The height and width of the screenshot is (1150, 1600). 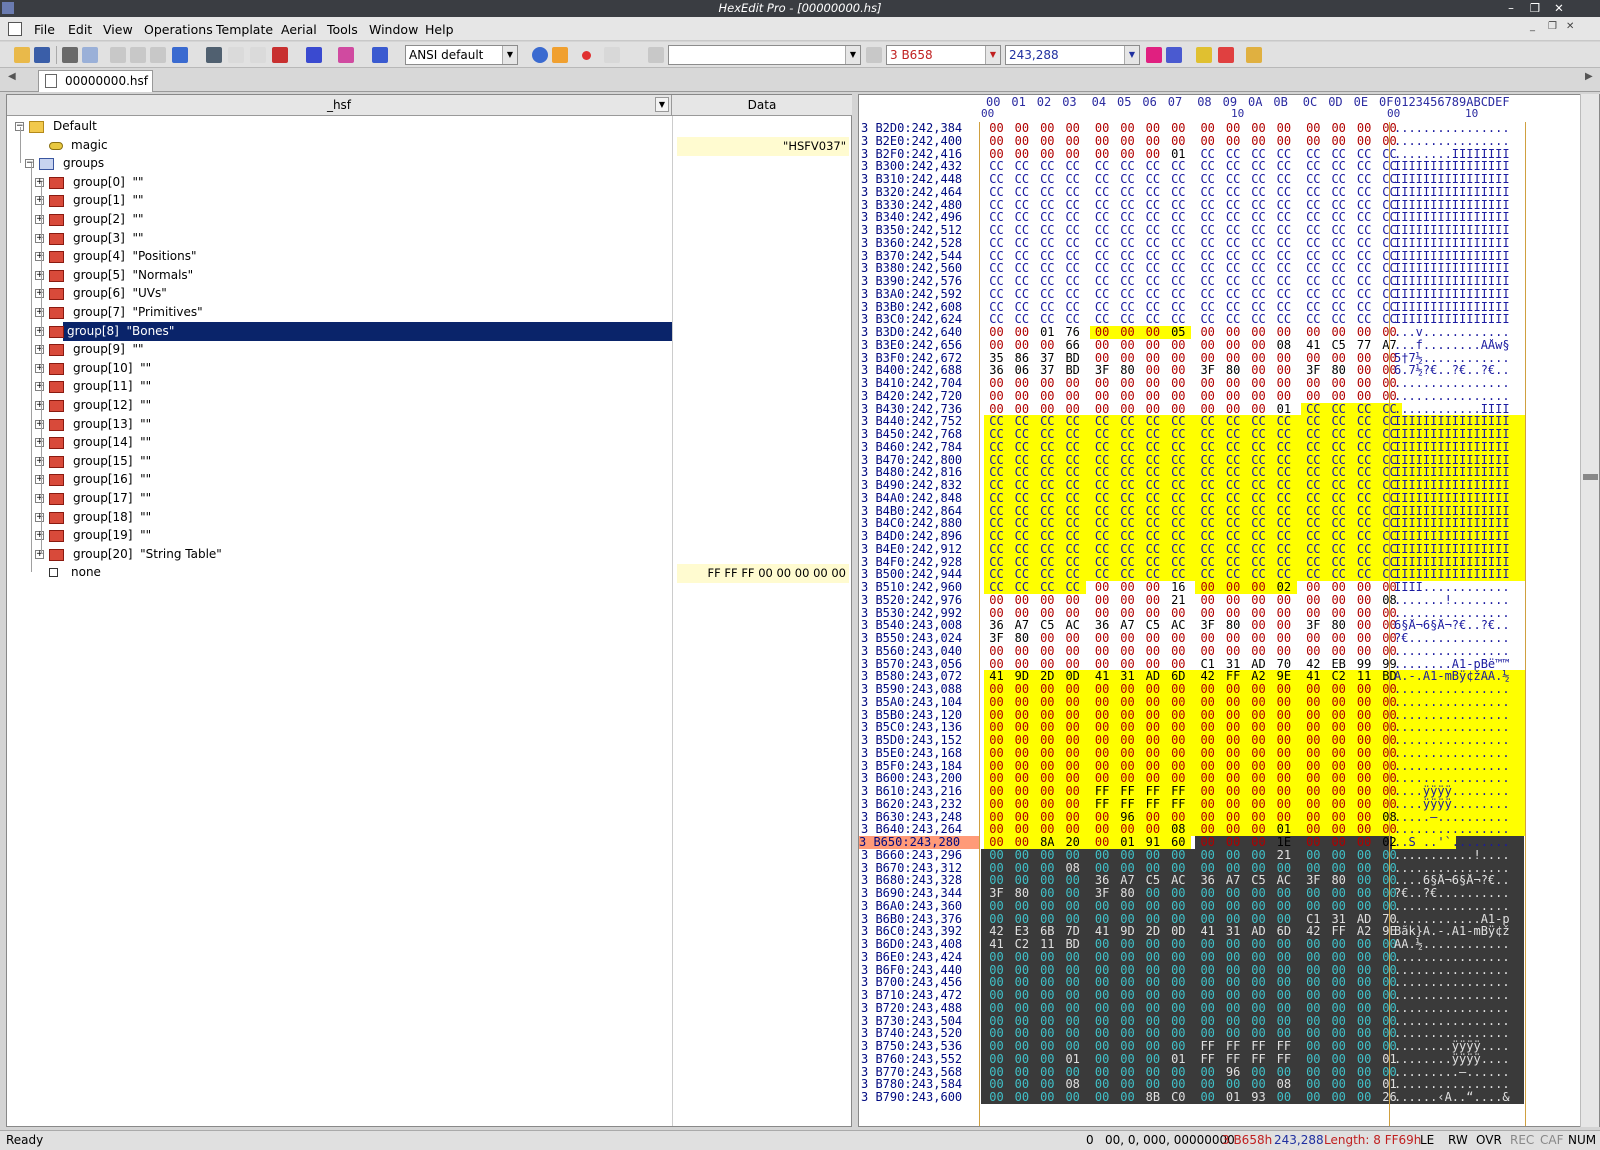 What do you see at coordinates (1204, 55) in the screenshot?
I see `bookmarks-icon` at bounding box center [1204, 55].